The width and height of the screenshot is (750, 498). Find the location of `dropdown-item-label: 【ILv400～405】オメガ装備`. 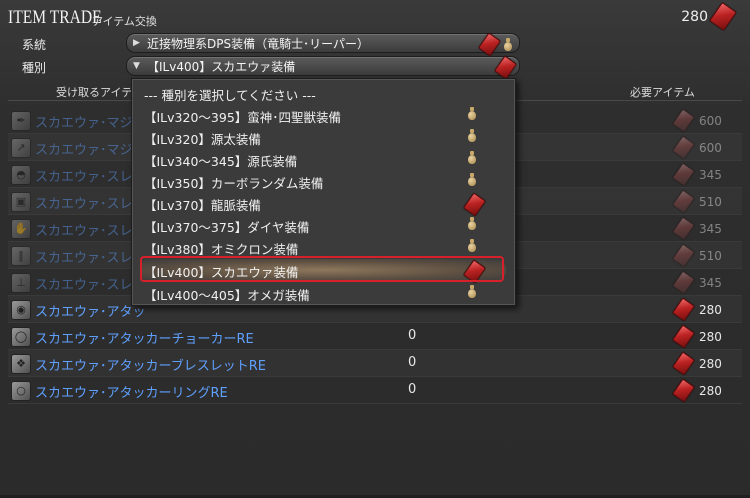

dropdown-item-label: 【ILv400～405】オメガ装備 is located at coordinates (227, 295).